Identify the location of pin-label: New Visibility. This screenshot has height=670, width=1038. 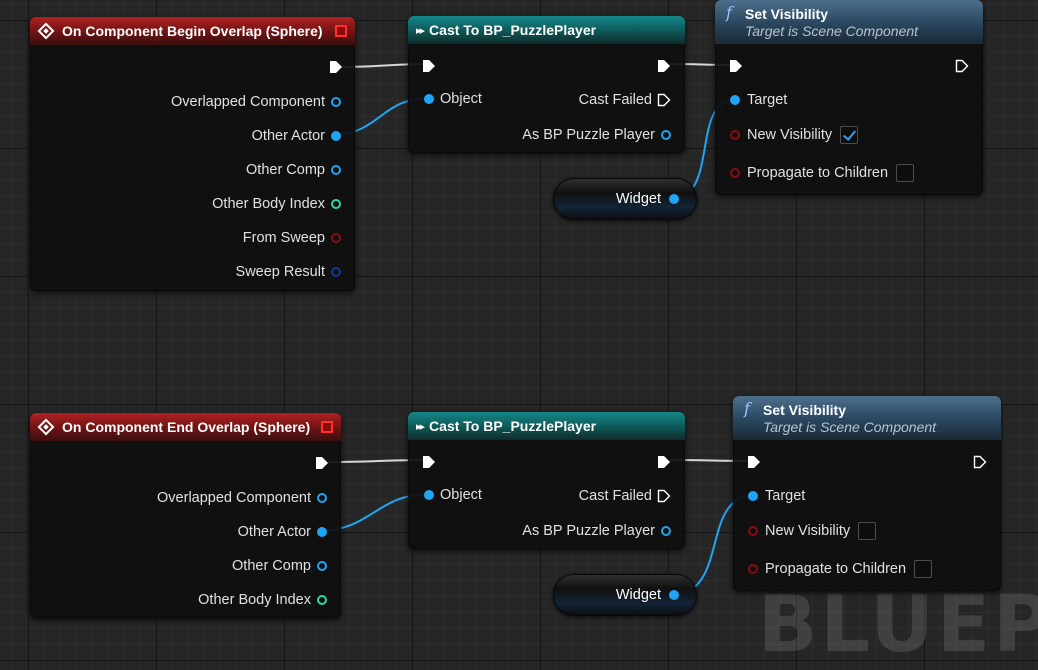
(790, 135).